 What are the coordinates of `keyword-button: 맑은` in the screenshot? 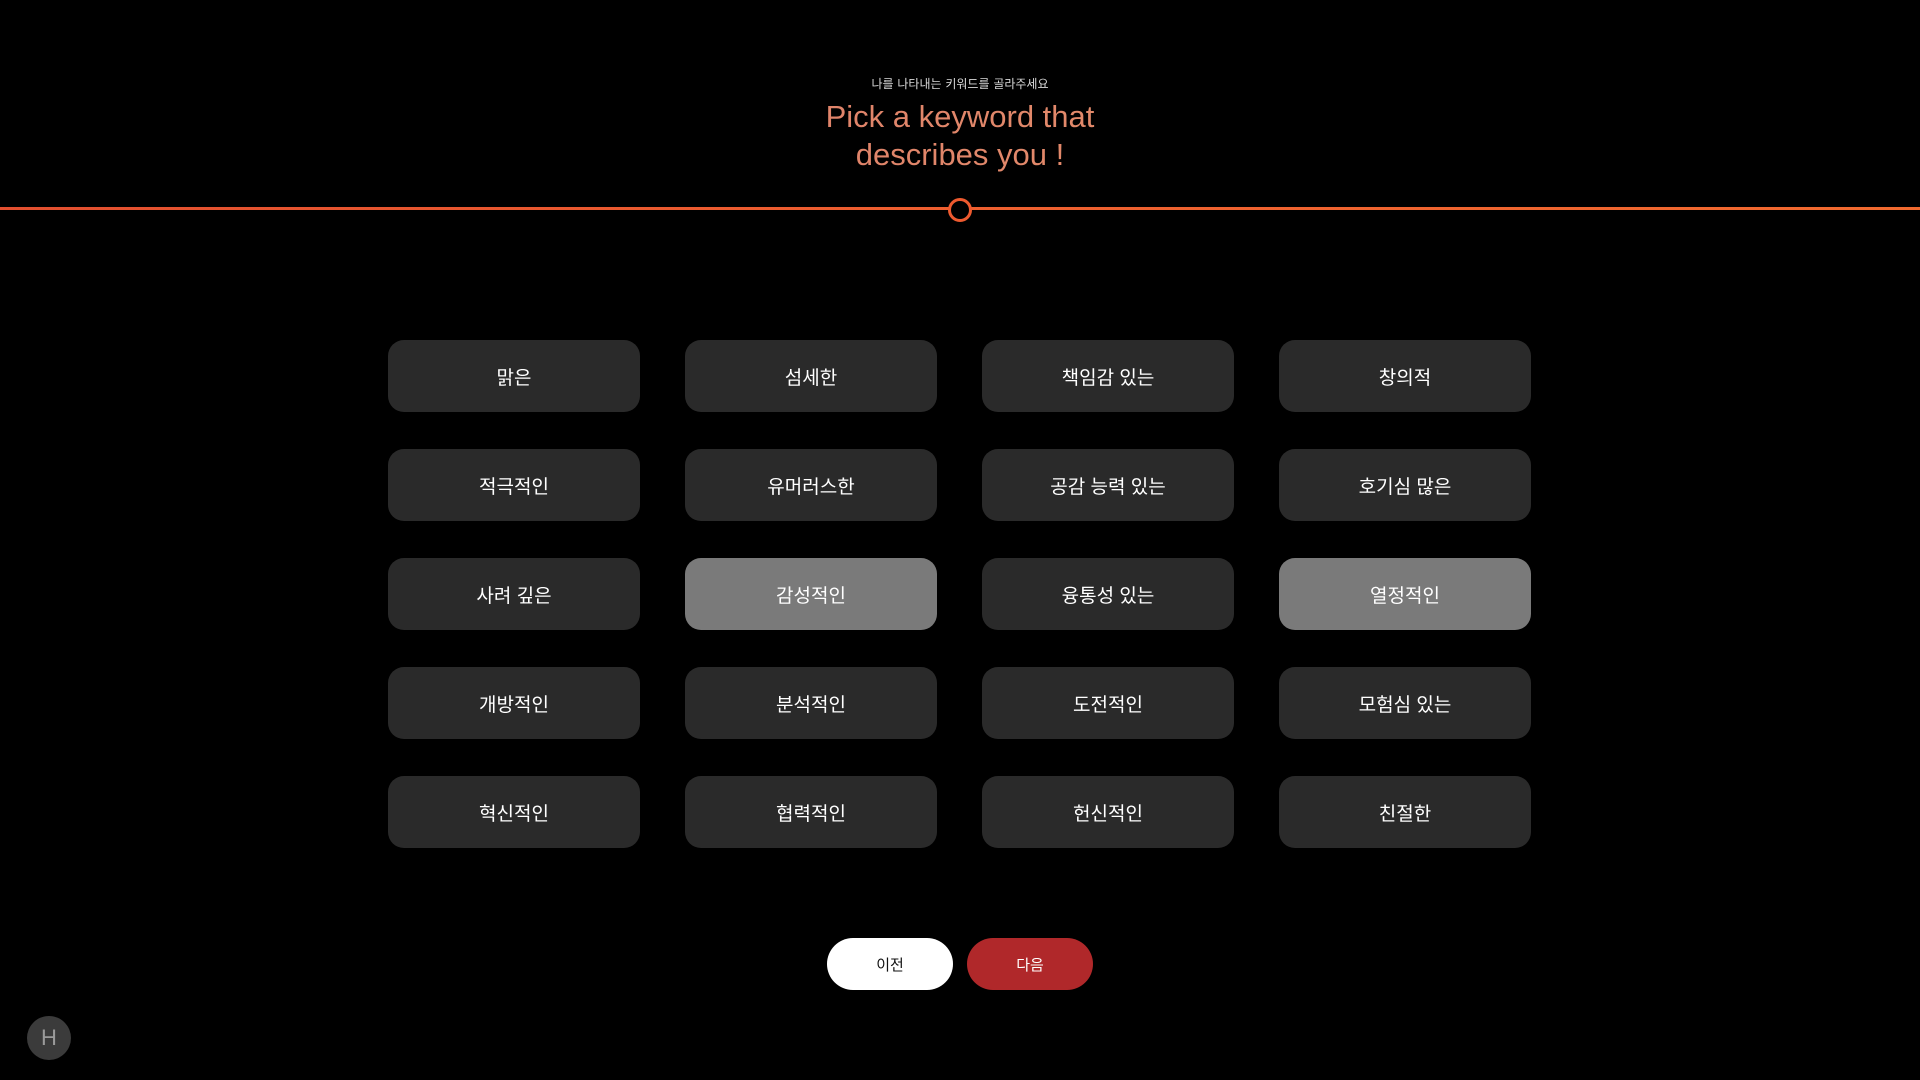 It's located at (514, 376).